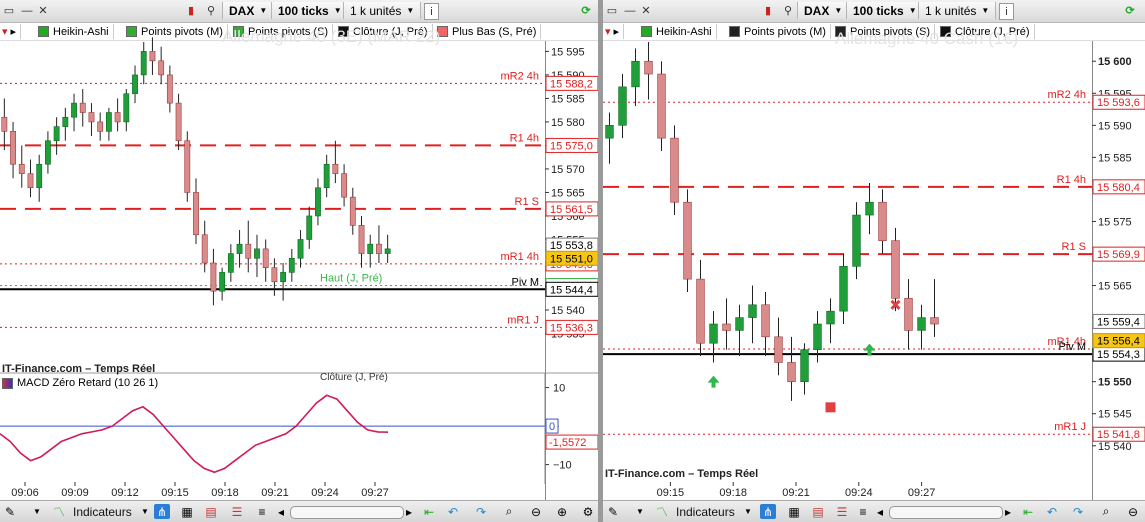 Image resolution: width=1145 pixels, height=522 pixels. Describe the element at coordinates (562, 511) in the screenshot. I see `zoom-in-icon: ⊕` at that location.